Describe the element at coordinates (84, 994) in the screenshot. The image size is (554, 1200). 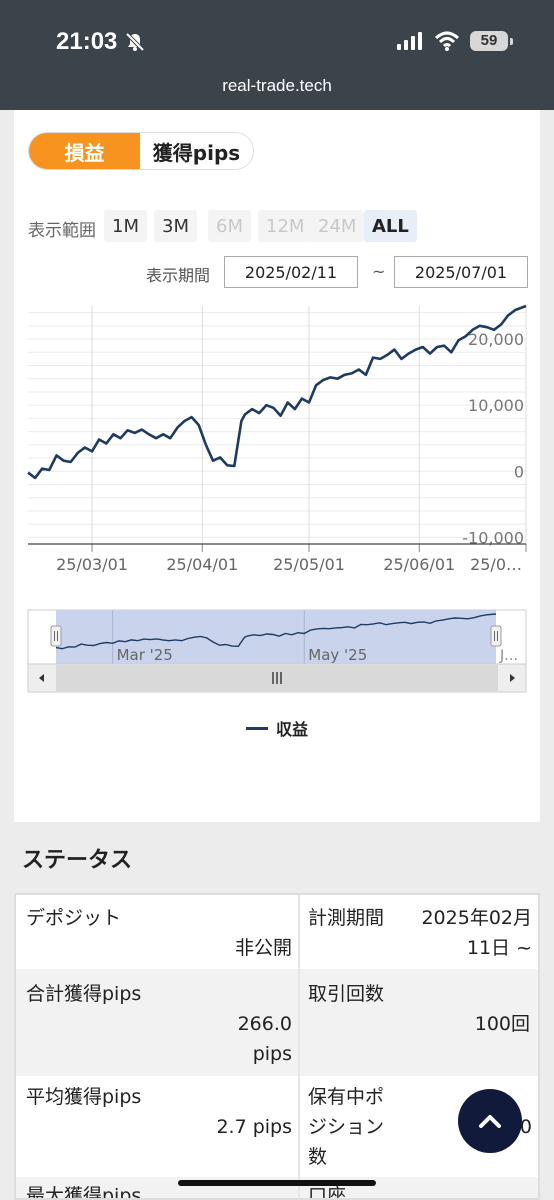
I see `status-label: 合計獲得pips` at that location.